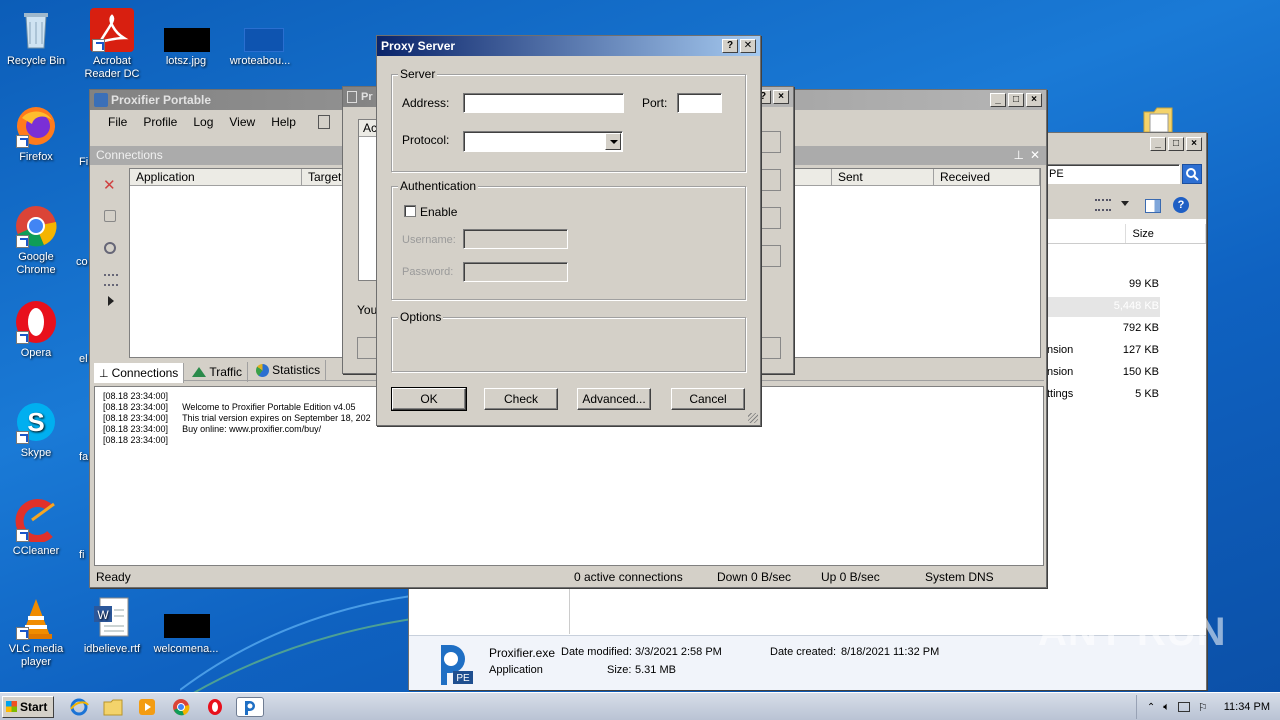  Describe the element at coordinates (111, 301) in the screenshot. I see `play-icon` at that location.